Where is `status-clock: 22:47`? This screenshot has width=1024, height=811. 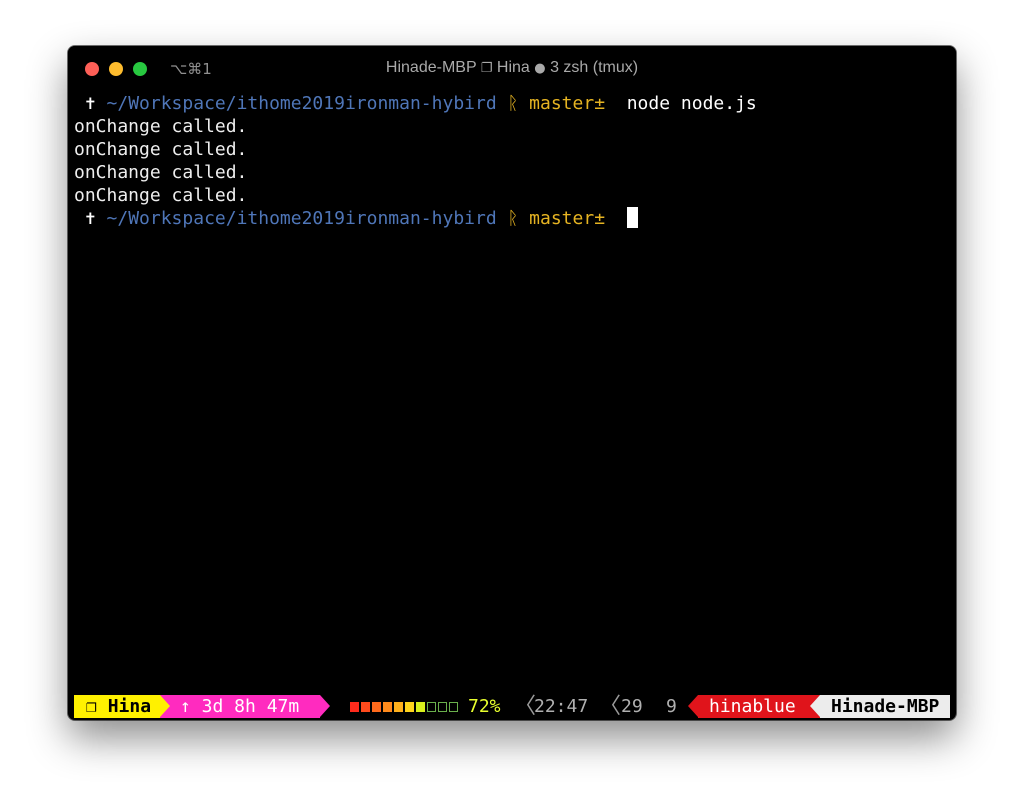 status-clock: 22:47 is located at coordinates (561, 706).